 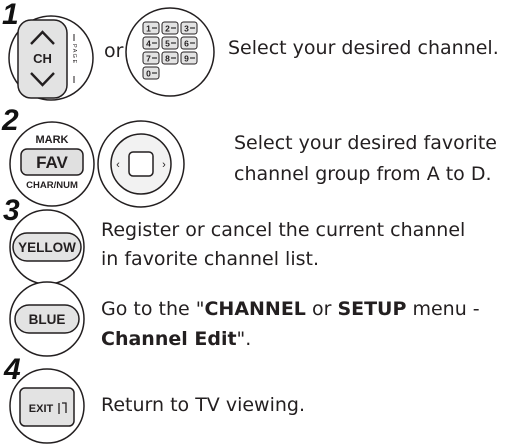 I want to click on right-arrow-icon: ›, so click(x=164, y=165).